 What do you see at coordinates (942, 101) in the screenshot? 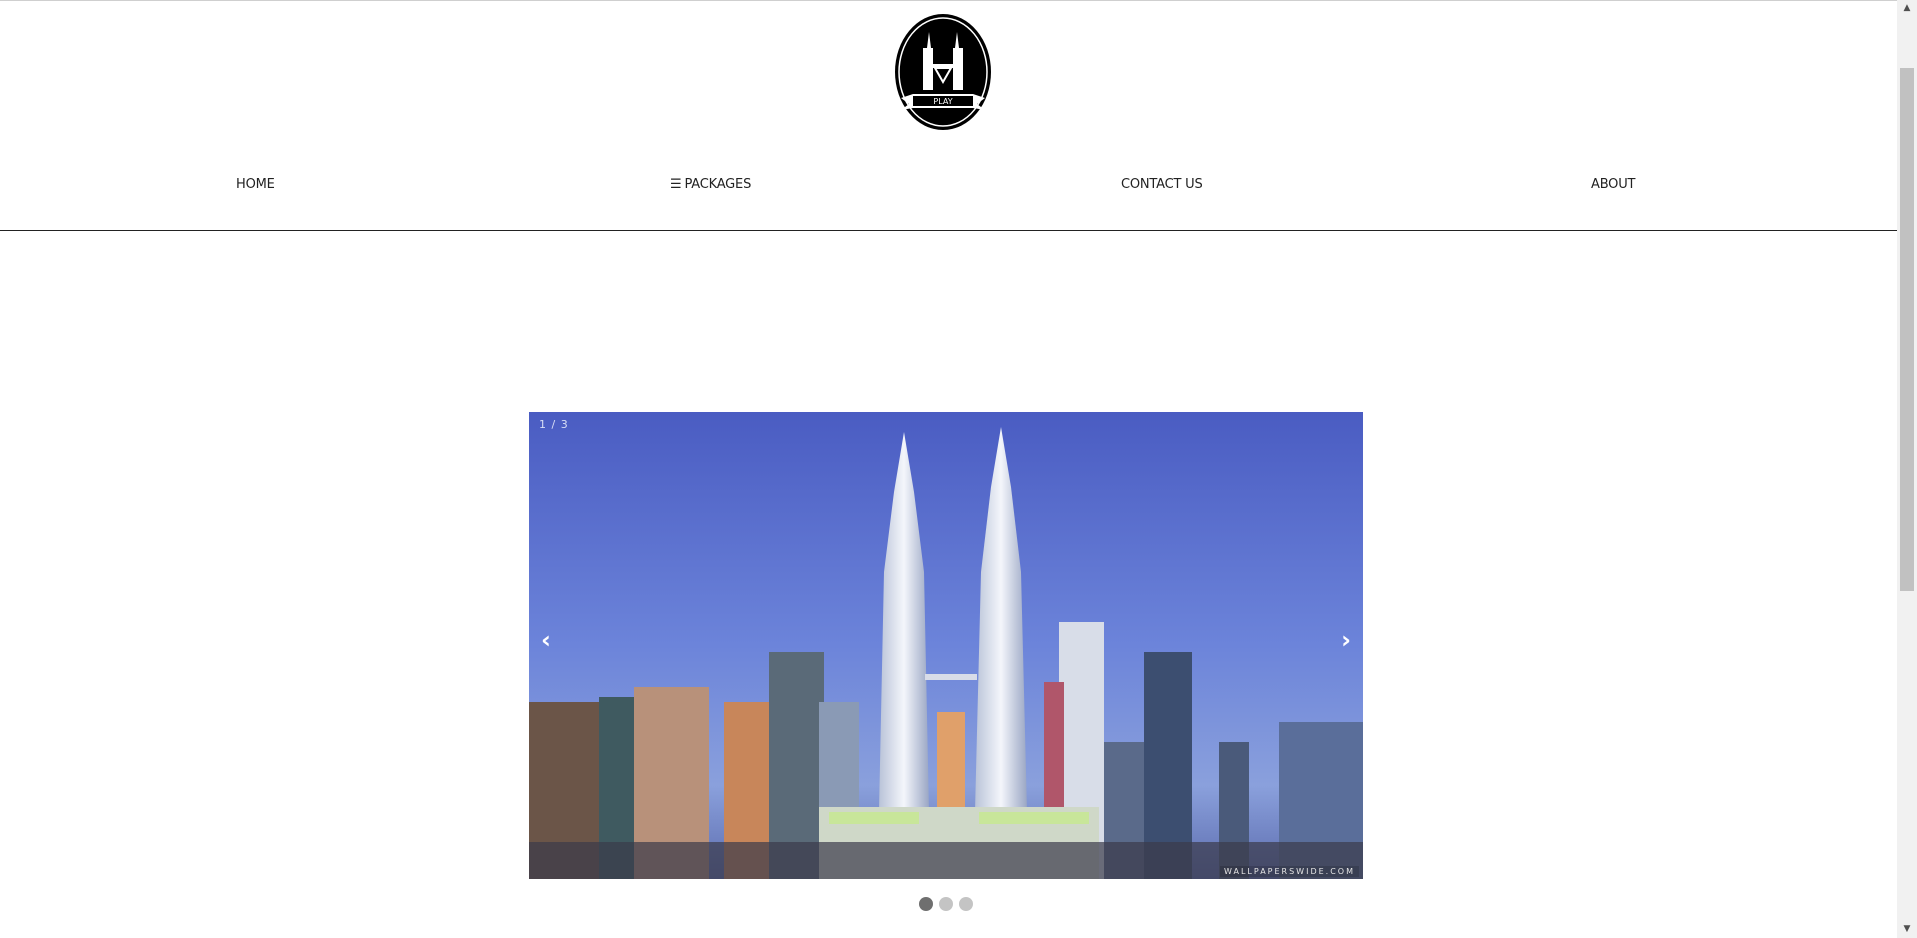
I see `logo-text: PLAY` at bounding box center [942, 101].